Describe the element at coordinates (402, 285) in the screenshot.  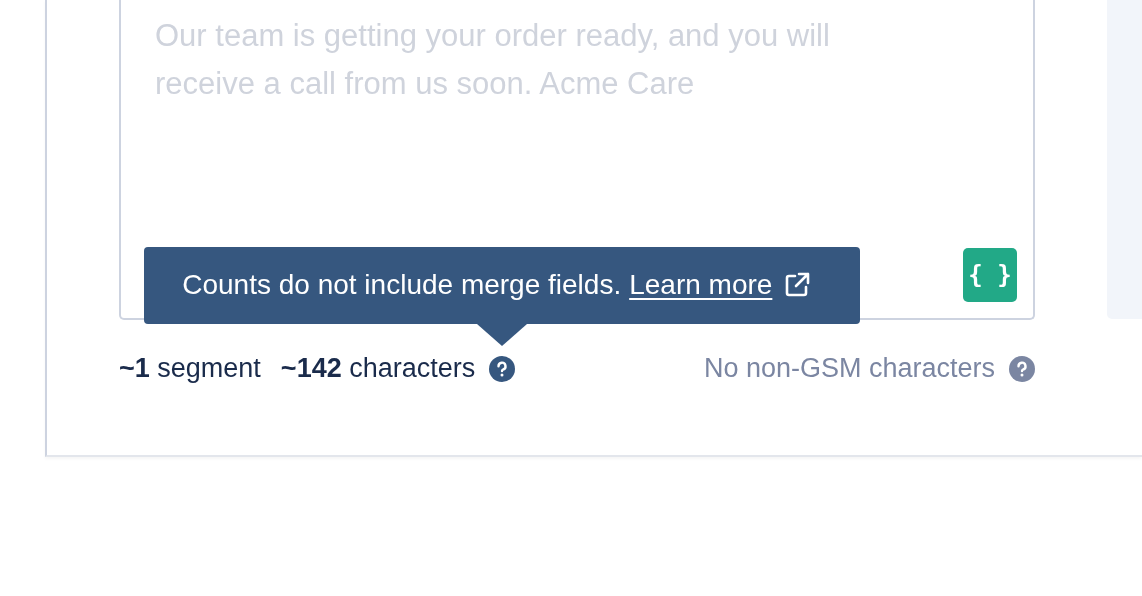
I see `tooltip-text: Counts do not include merge fields.` at that location.